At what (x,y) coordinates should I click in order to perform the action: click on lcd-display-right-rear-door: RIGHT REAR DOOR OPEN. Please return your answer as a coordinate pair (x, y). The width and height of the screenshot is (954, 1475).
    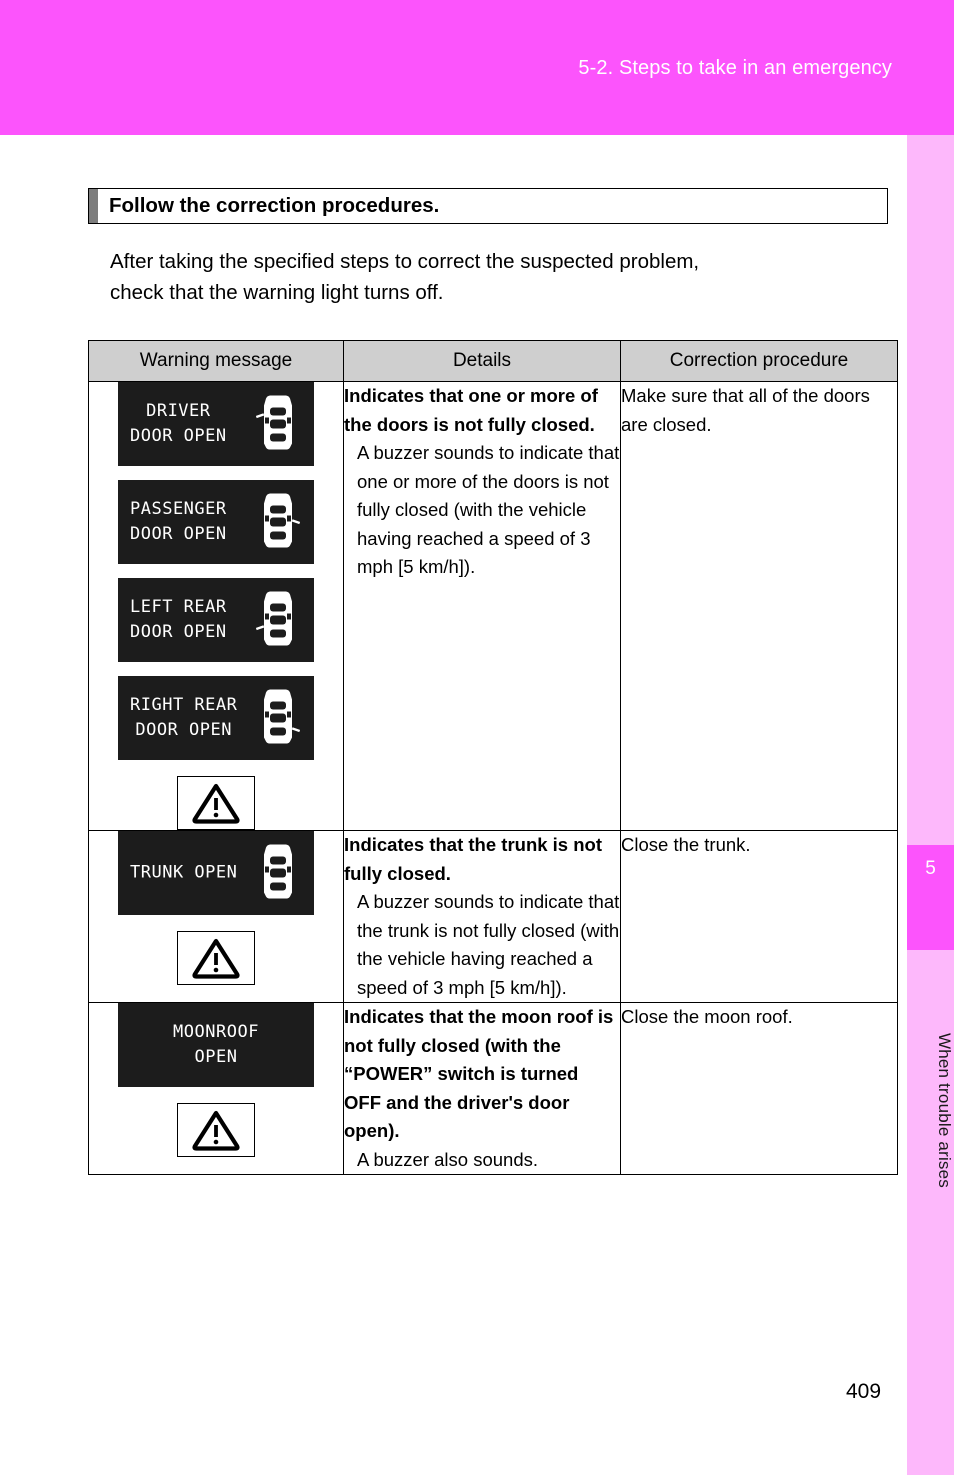
    Looking at the image, I should click on (216, 718).